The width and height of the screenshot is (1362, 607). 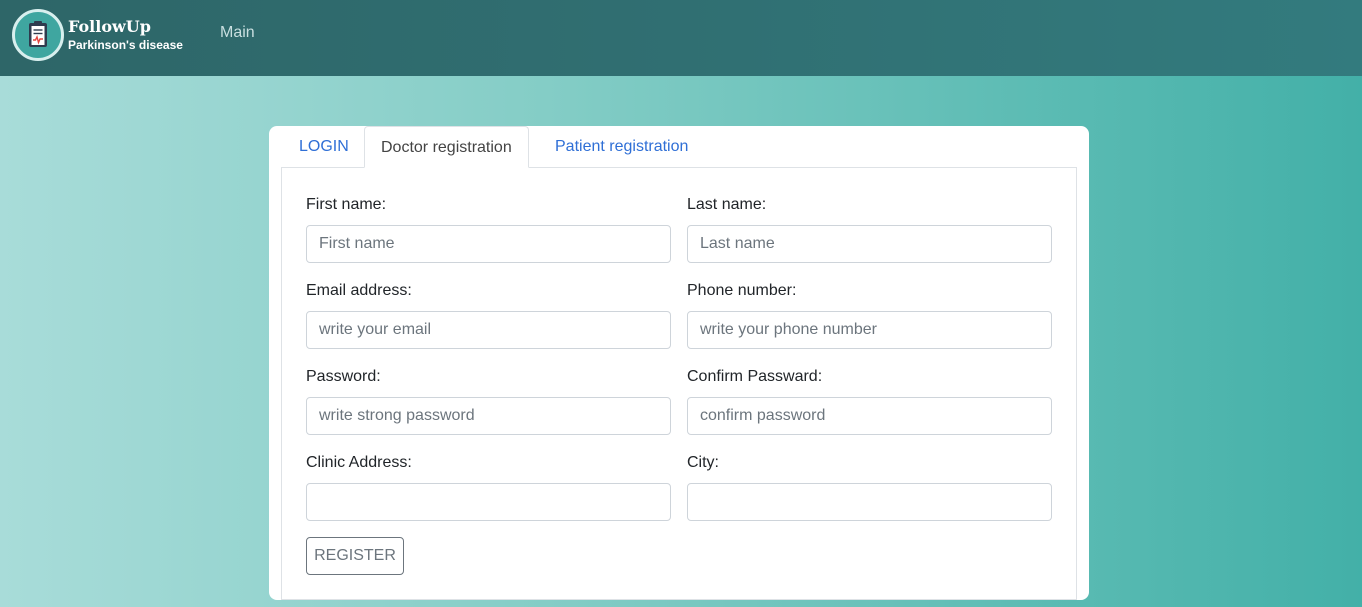 What do you see at coordinates (343, 376) in the screenshot?
I see `password-label: Password:` at bounding box center [343, 376].